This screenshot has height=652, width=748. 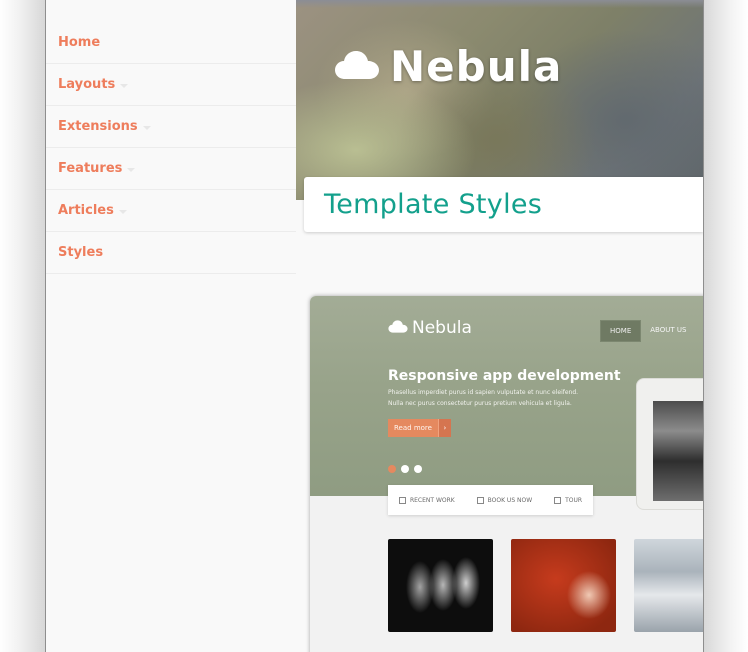 I want to click on page-shadow-left, so click(x=23, y=326).